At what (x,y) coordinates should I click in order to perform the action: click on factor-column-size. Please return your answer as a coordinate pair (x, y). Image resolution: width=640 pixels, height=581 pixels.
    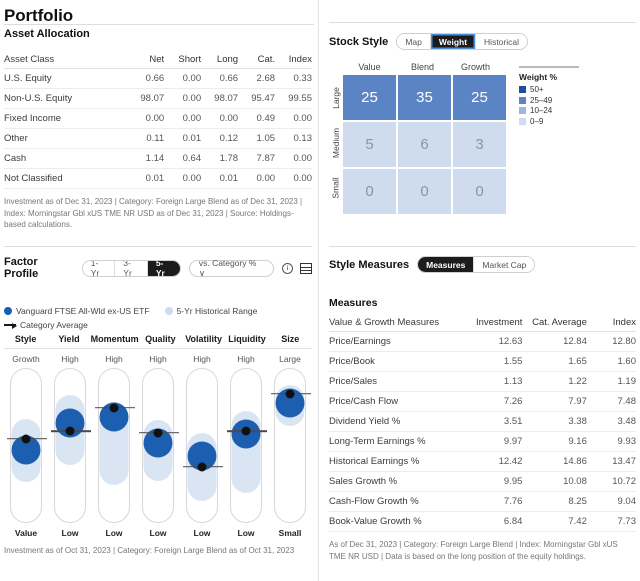
    Looking at the image, I should click on (290, 445).